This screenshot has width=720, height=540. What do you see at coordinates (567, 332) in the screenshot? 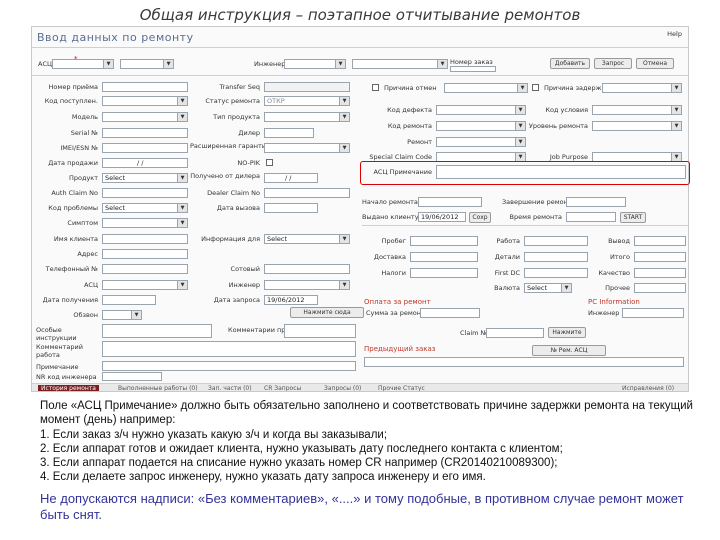
I see `claim-press-button: Нажмите` at bounding box center [567, 332].